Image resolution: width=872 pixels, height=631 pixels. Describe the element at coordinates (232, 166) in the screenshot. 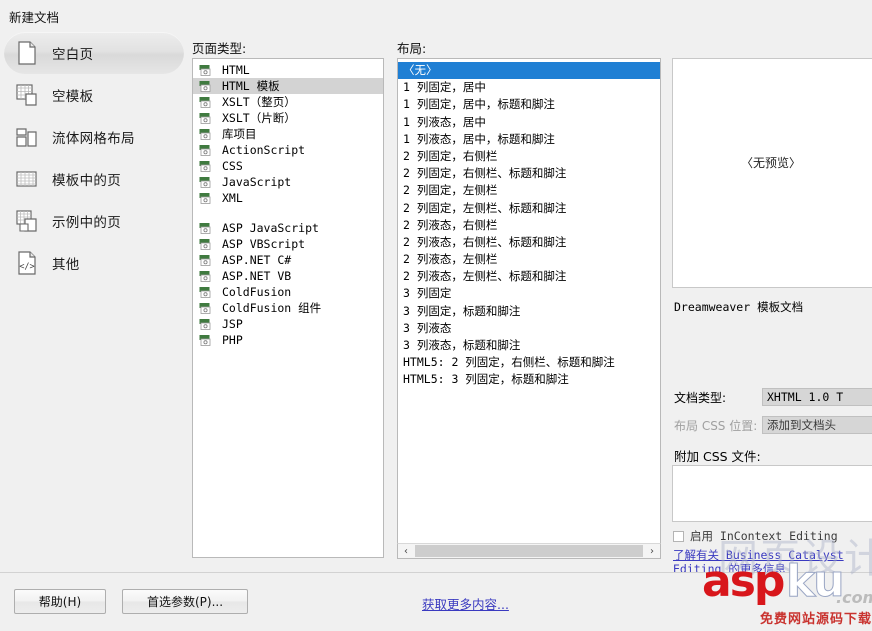

I see `pagetype-item-label: CSS` at that location.